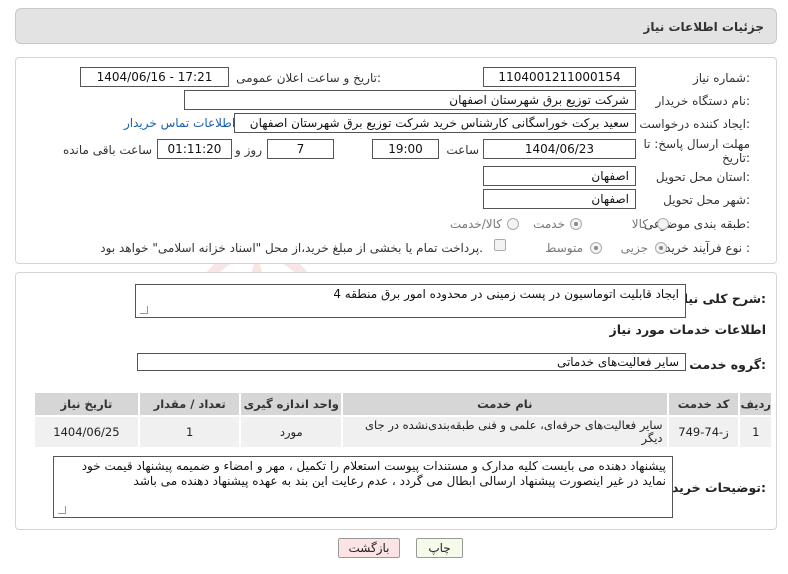  I want to click on buyer-org-label: نام دستگاه خریدار:, so click(703, 101).